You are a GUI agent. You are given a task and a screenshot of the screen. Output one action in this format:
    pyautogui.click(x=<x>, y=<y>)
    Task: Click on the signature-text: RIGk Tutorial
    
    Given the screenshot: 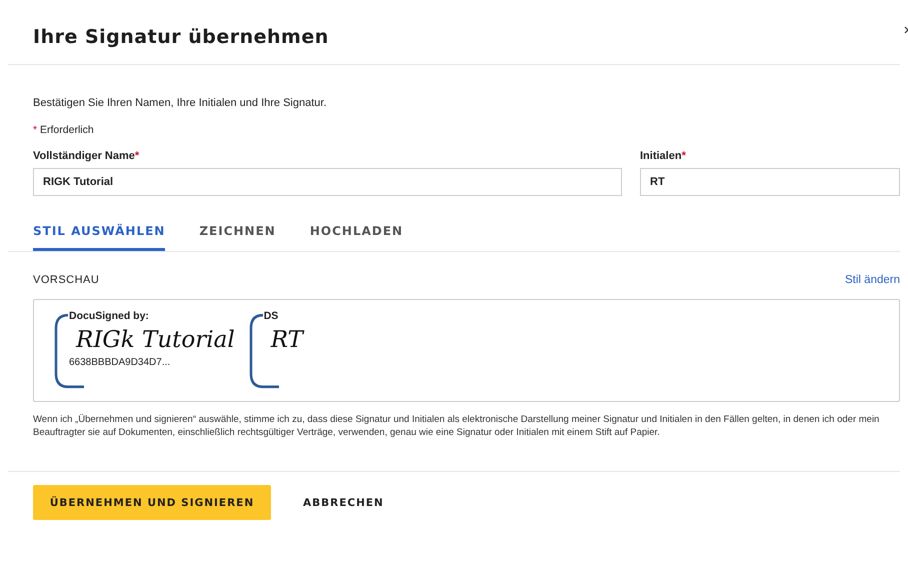 What is the action you would take?
    pyautogui.click(x=155, y=340)
    